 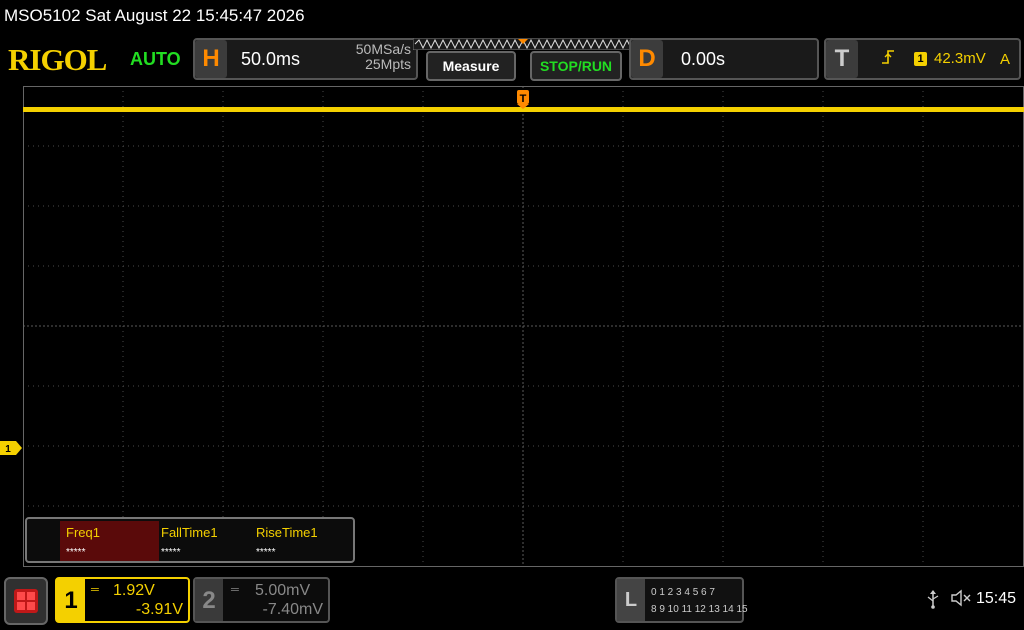 What do you see at coordinates (71, 600) in the screenshot?
I see `ch1-label: 1` at bounding box center [71, 600].